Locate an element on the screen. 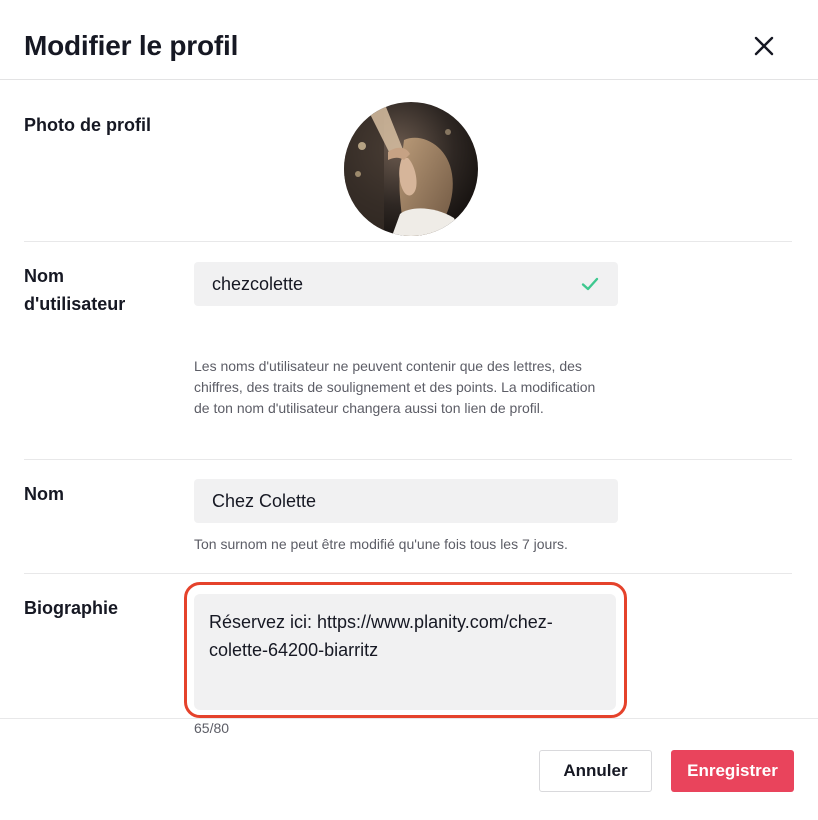 This screenshot has width=818, height=820. close-button is located at coordinates (764, 46).